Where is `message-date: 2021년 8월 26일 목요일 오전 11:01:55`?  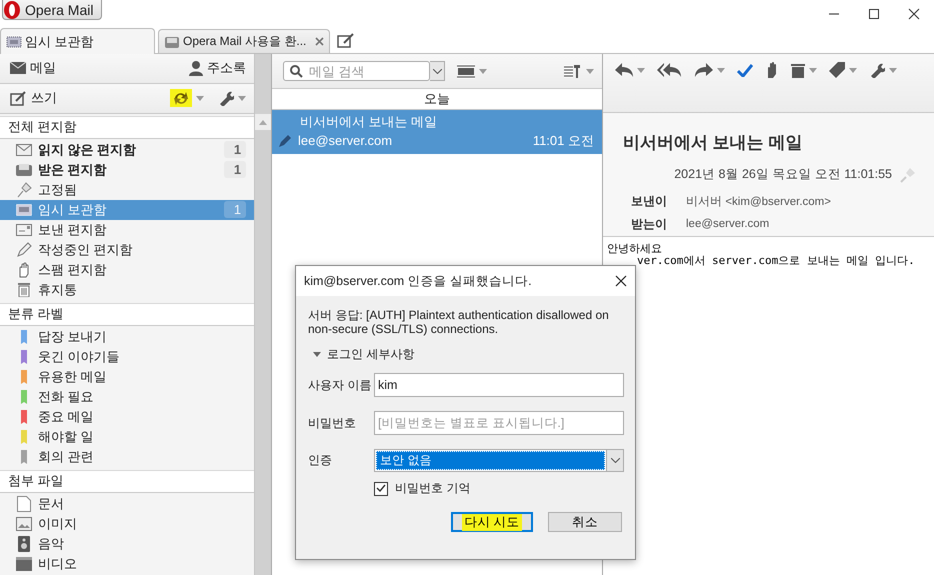
message-date: 2021년 8월 26일 목요일 오전 11:01:55 is located at coordinates (783, 174).